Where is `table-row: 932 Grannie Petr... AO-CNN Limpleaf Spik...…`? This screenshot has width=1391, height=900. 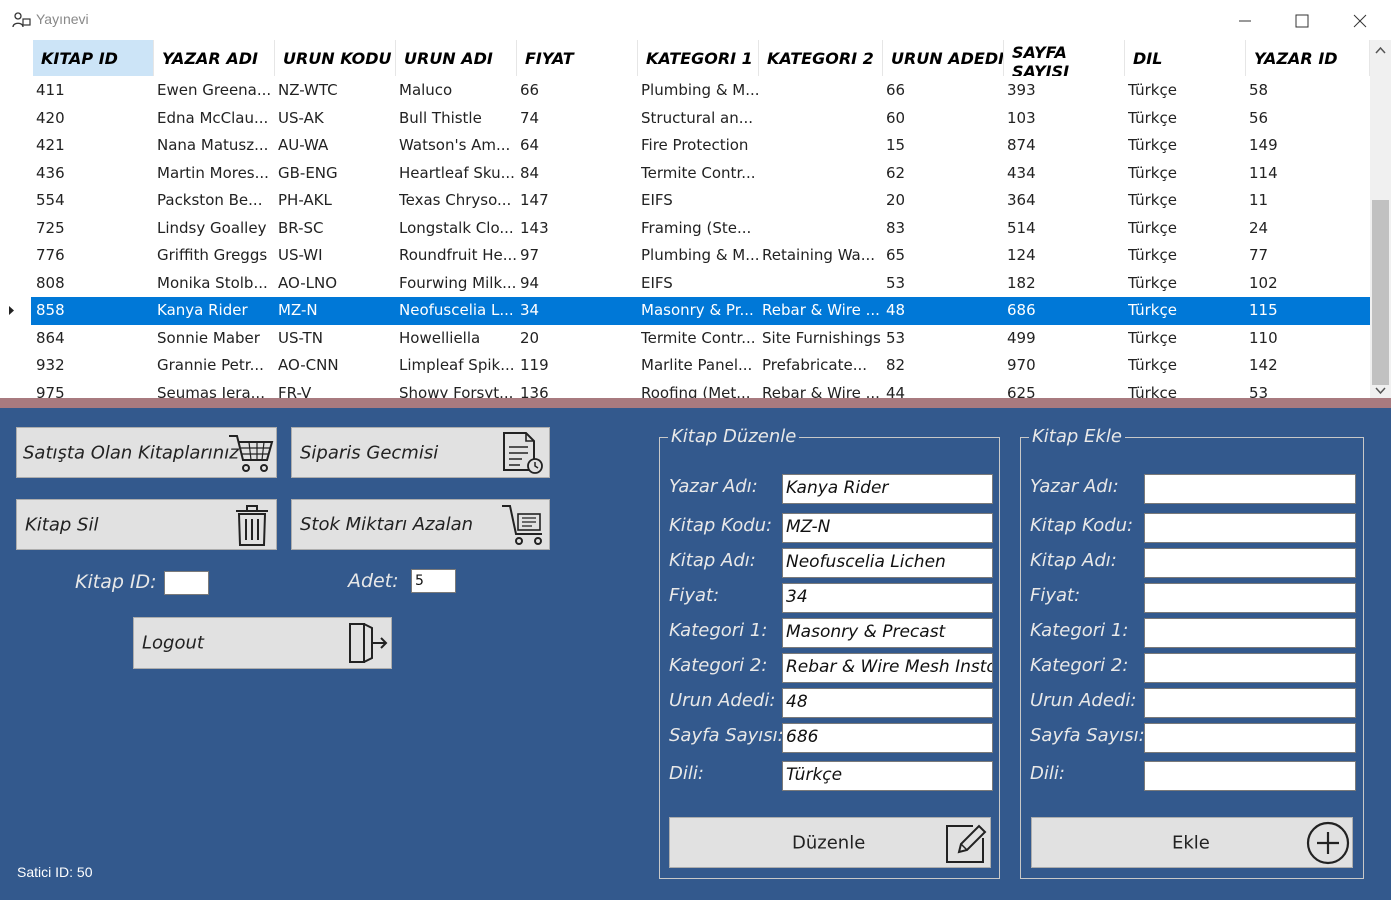 table-row: 932 Grannie Petr... AO-CNN Limpleaf Spik...… is located at coordinates (685, 366).